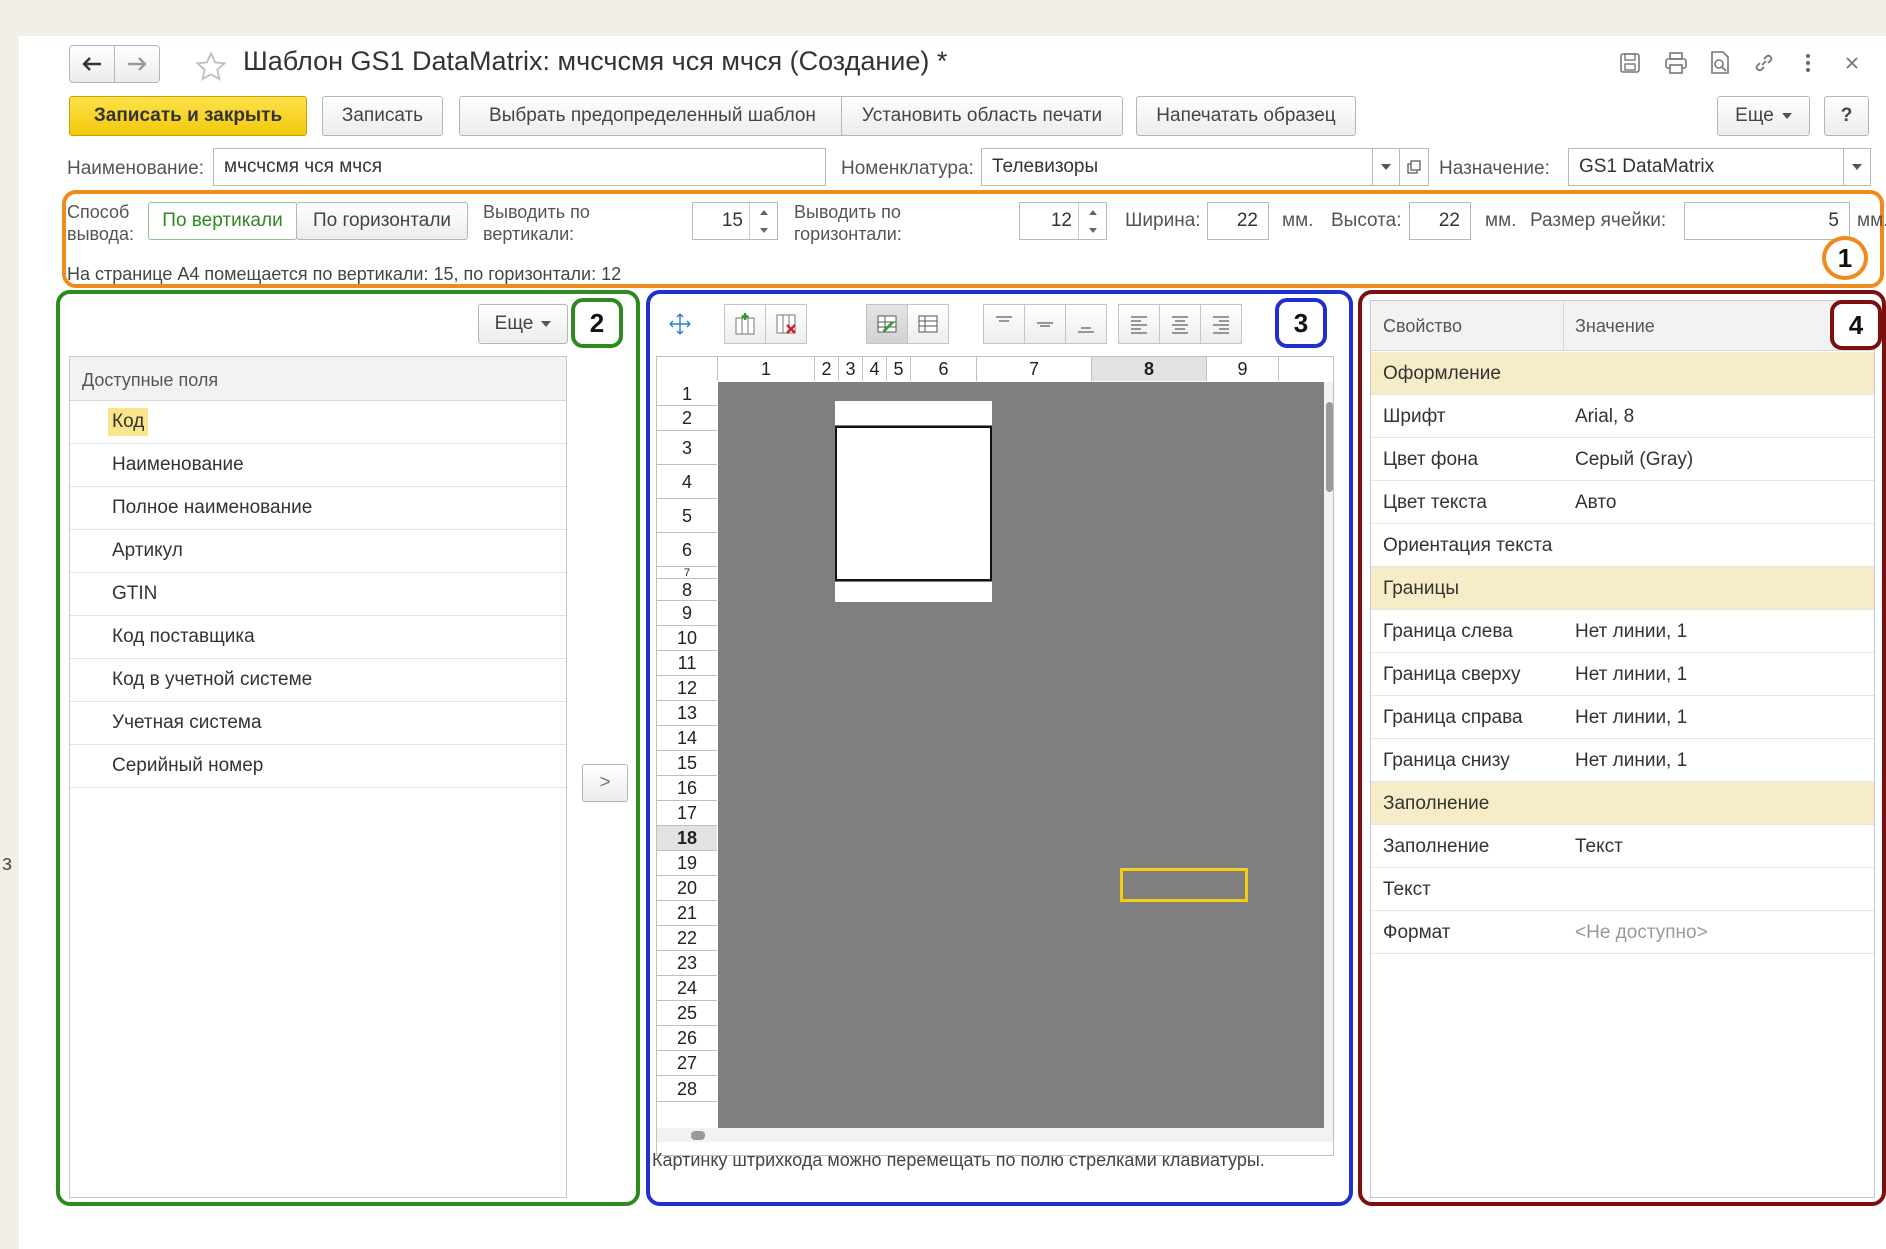 The image size is (1886, 1249). Describe the element at coordinates (875, 369) in the screenshot. I see `column-header: 4` at that location.